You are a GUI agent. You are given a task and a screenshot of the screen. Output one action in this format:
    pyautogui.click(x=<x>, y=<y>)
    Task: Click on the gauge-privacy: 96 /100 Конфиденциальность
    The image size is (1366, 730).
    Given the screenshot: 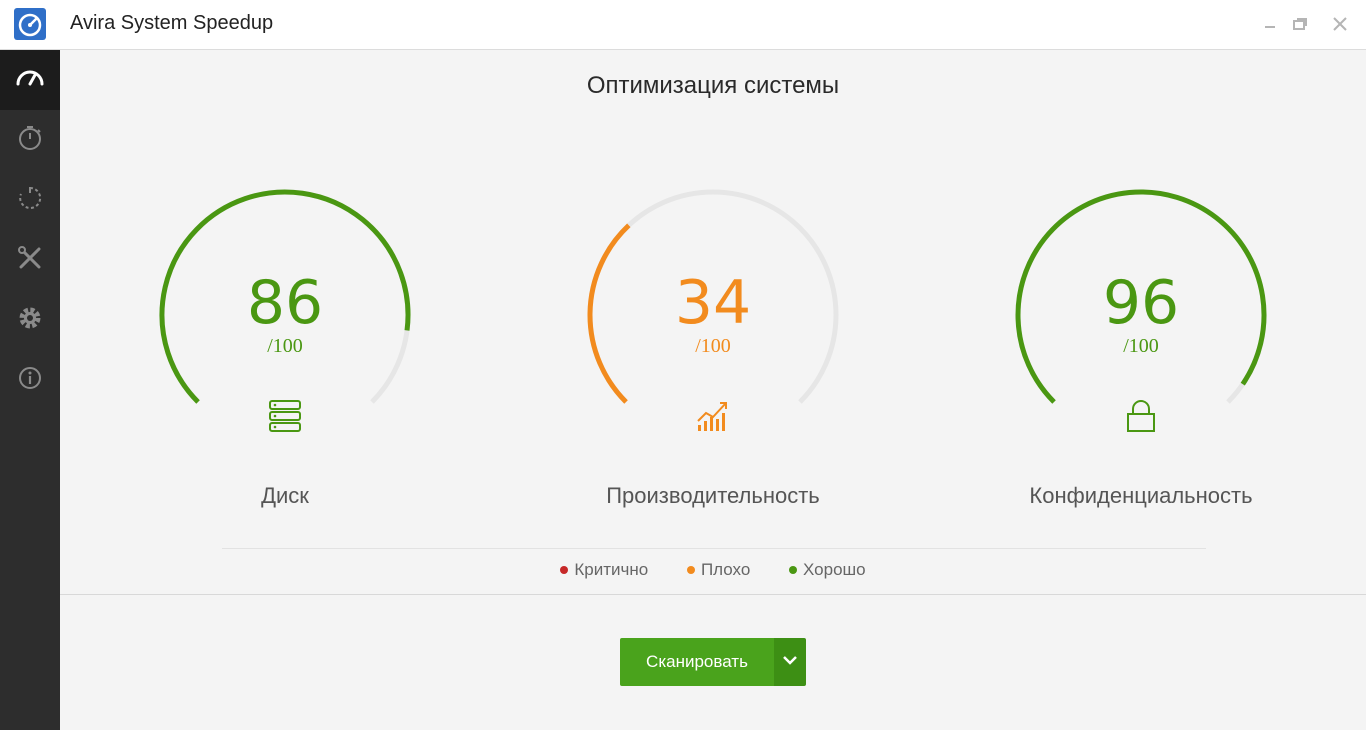 What is the action you would take?
    pyautogui.click(x=1141, y=355)
    